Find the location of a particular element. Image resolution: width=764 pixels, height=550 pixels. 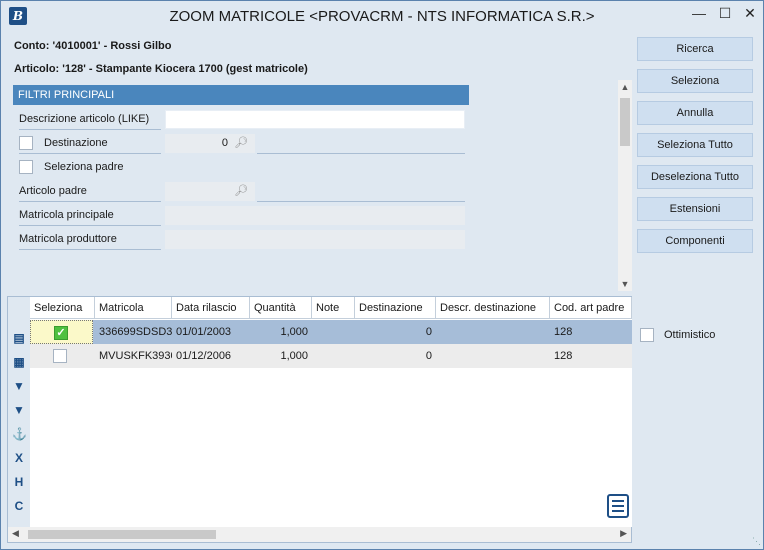

seleziona-padre-label: Seleziona padre is located at coordinates (84, 167).